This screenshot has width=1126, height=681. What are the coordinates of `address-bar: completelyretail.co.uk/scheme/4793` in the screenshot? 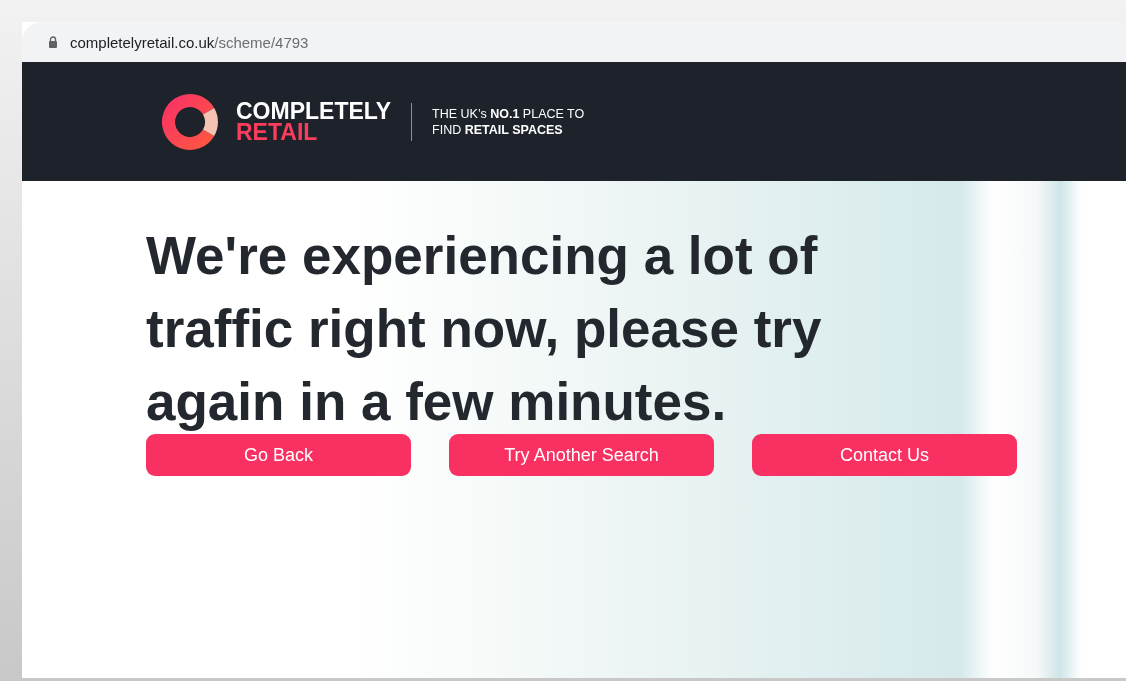 It's located at (574, 42).